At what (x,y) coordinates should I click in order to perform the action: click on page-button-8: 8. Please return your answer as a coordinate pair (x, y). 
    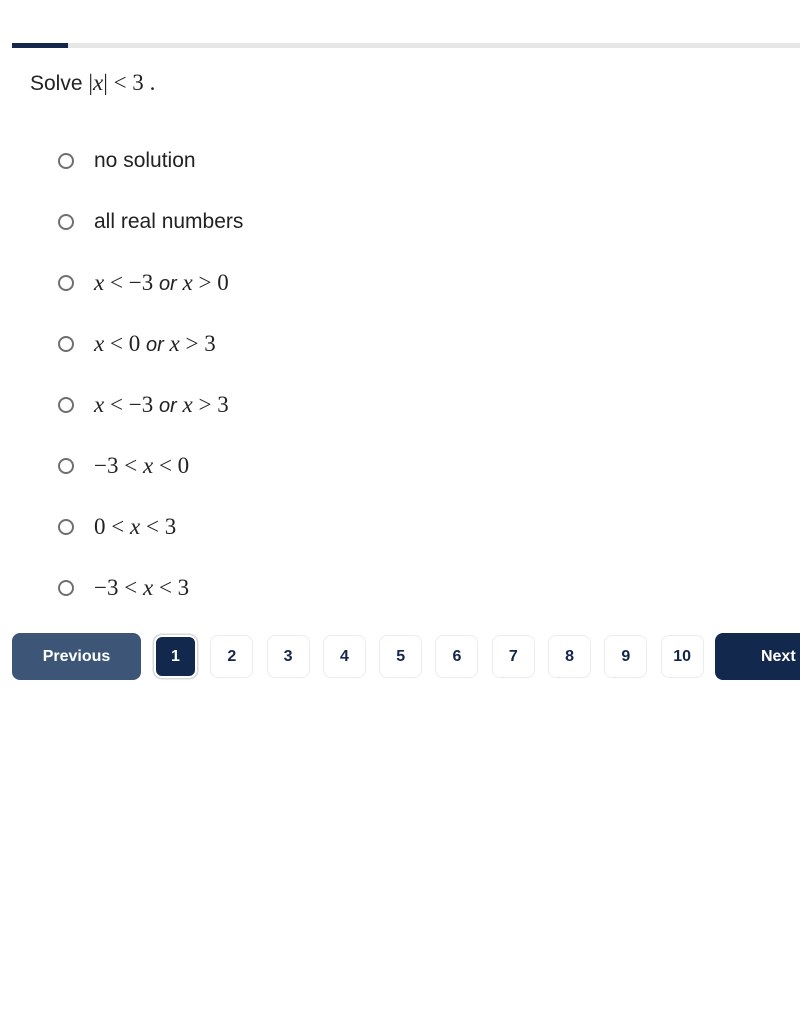
    Looking at the image, I should click on (570, 656).